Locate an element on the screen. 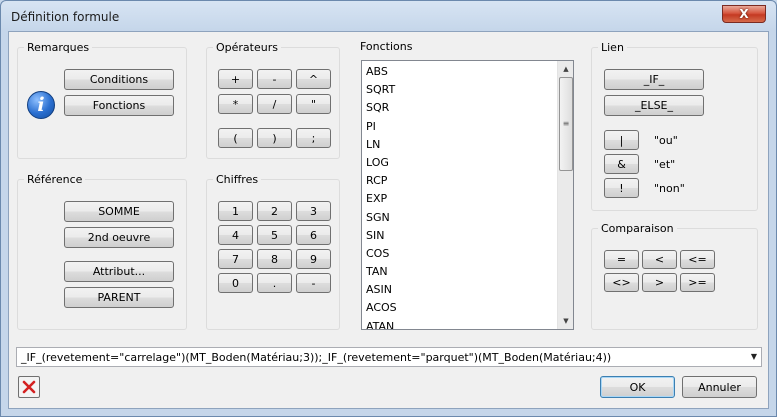 The height and width of the screenshot is (417, 777). and-label: "et" is located at coordinates (665, 164).